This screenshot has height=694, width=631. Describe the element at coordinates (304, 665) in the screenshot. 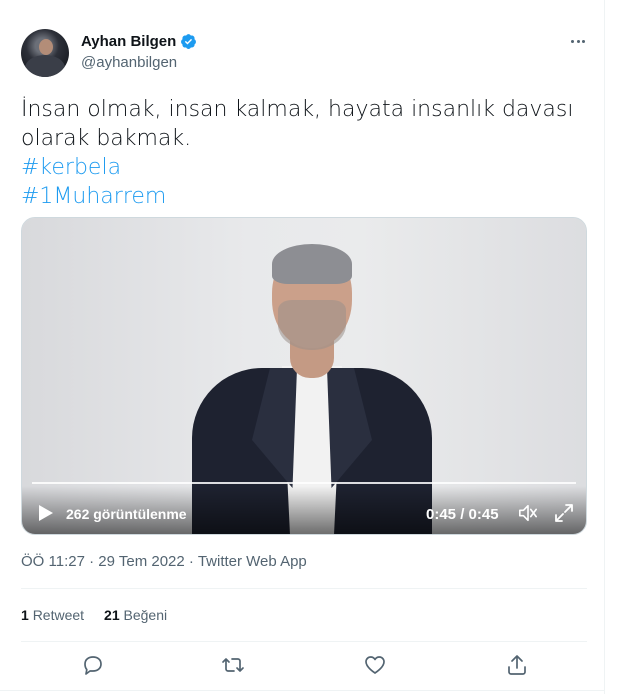

I see `tweet-actions` at that location.